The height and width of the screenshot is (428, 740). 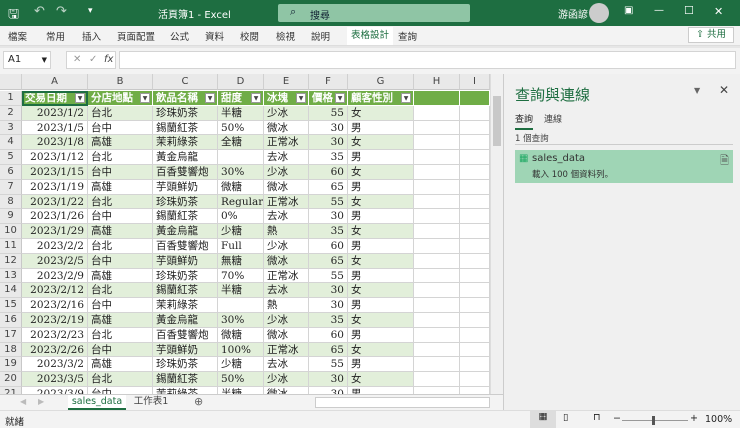 I want to click on table-header-cell: 飲品名稱 ▼, so click(x=185, y=98).